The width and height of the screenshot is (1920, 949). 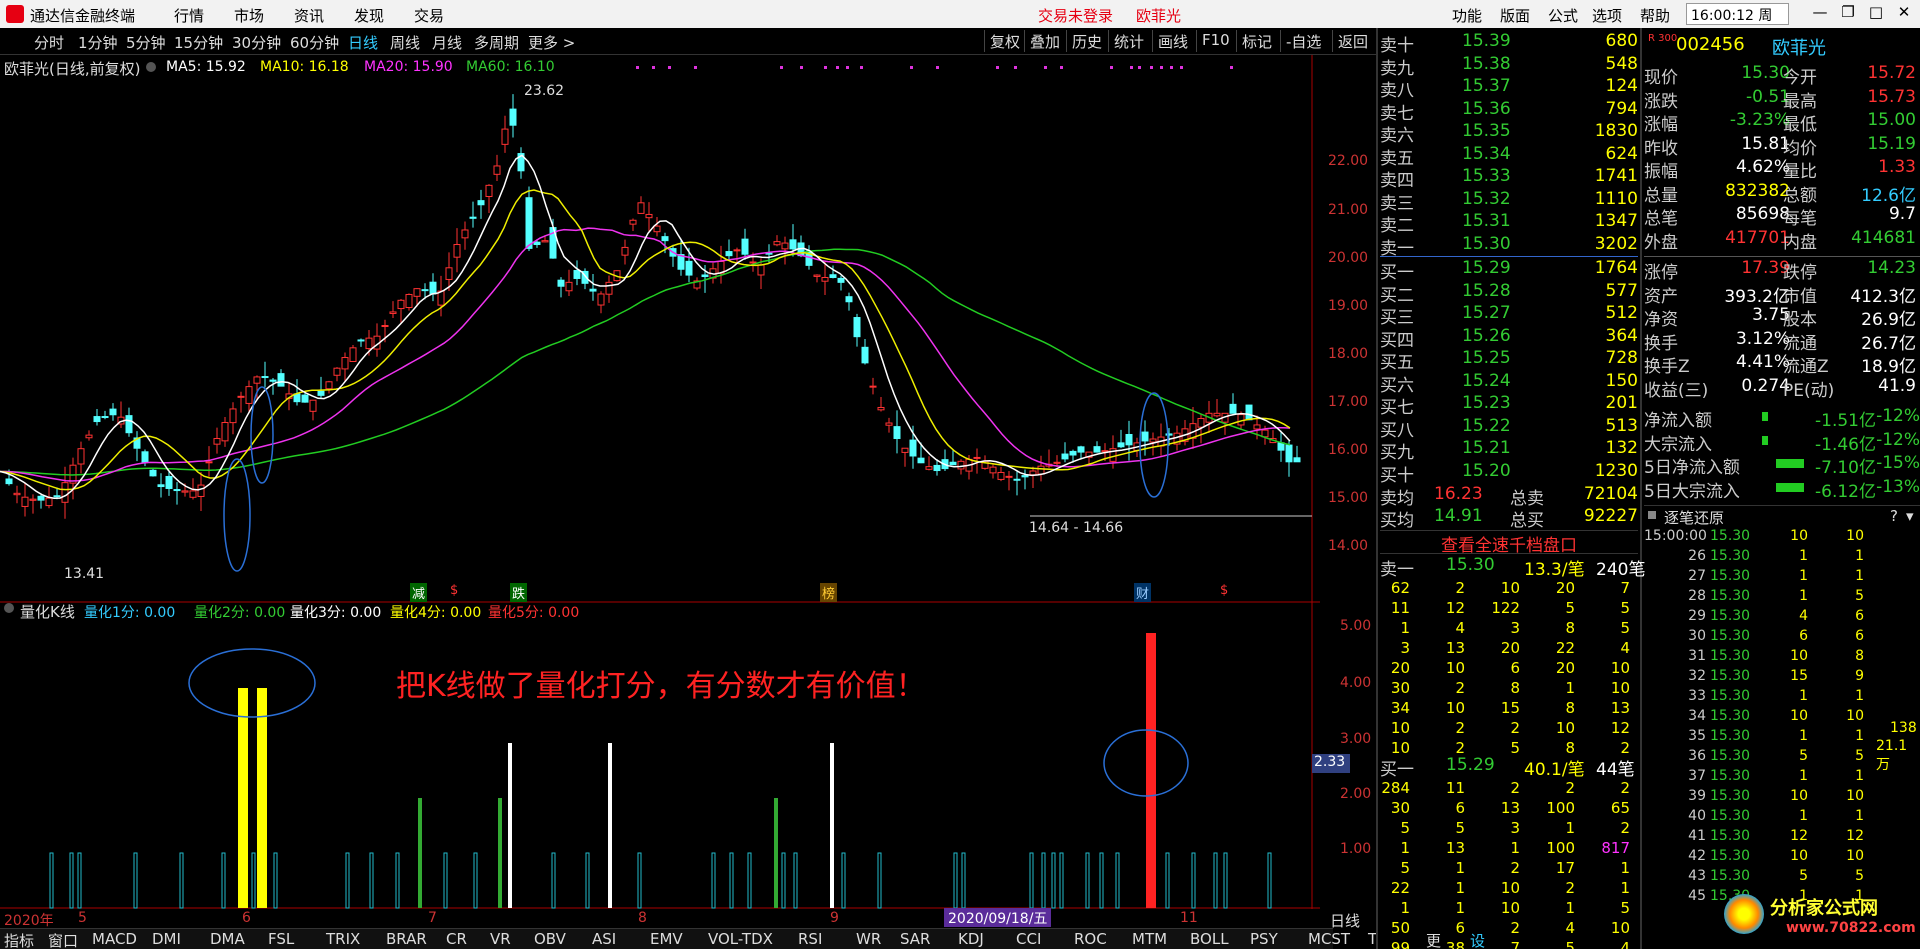 I want to click on period-more: 更多 >, so click(x=551, y=42).